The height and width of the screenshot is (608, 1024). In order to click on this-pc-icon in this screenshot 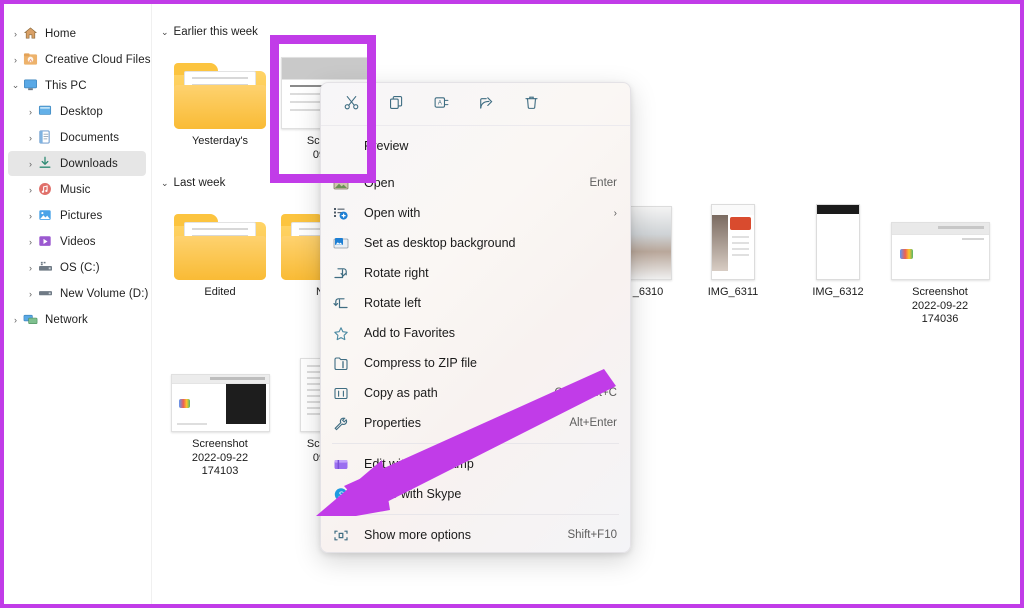, I will do `click(32, 86)`.